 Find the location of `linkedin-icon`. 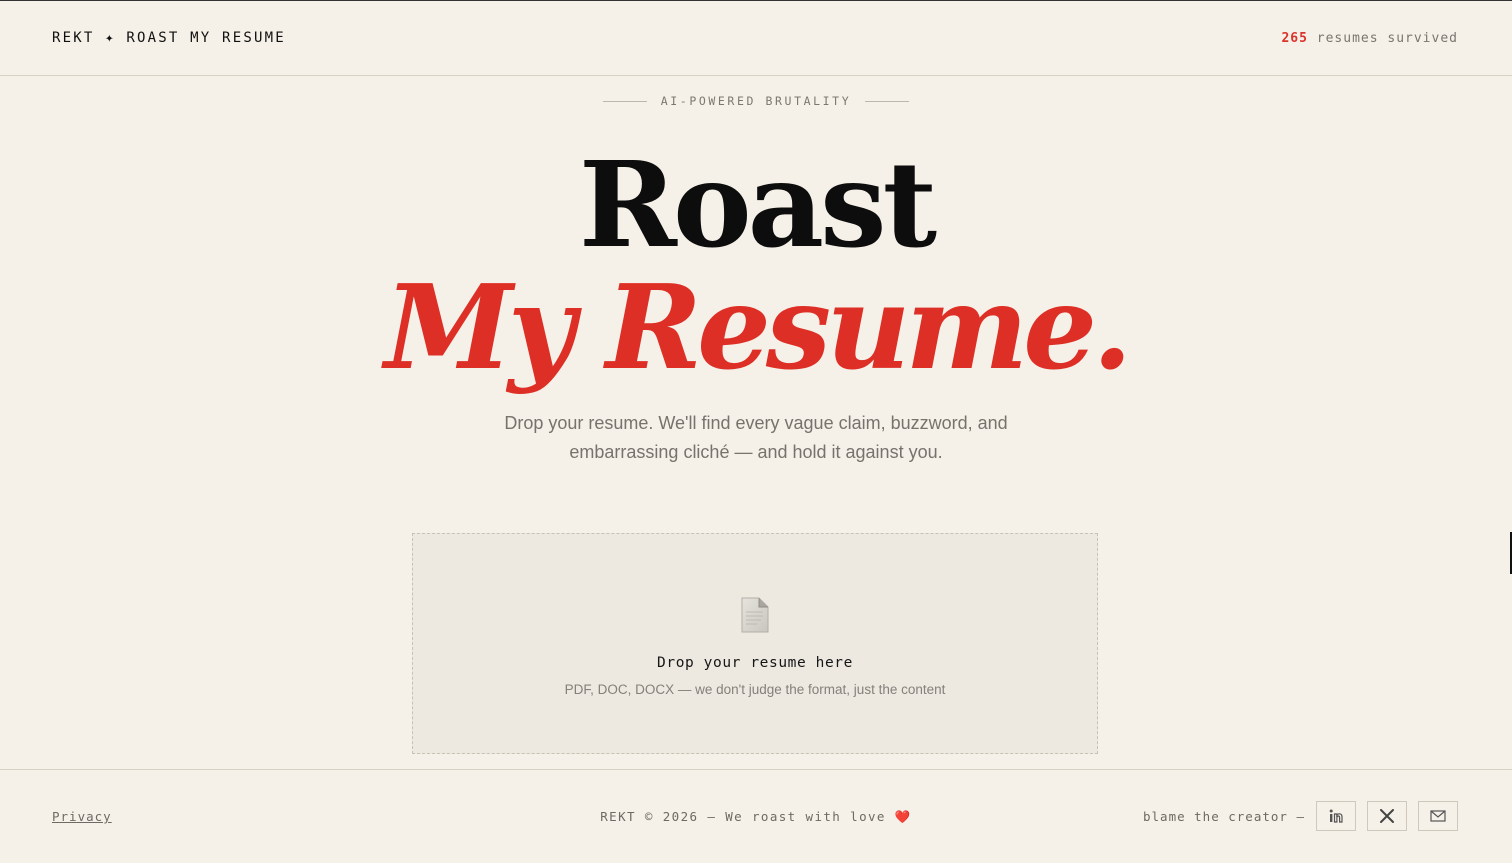

linkedin-icon is located at coordinates (1336, 816).